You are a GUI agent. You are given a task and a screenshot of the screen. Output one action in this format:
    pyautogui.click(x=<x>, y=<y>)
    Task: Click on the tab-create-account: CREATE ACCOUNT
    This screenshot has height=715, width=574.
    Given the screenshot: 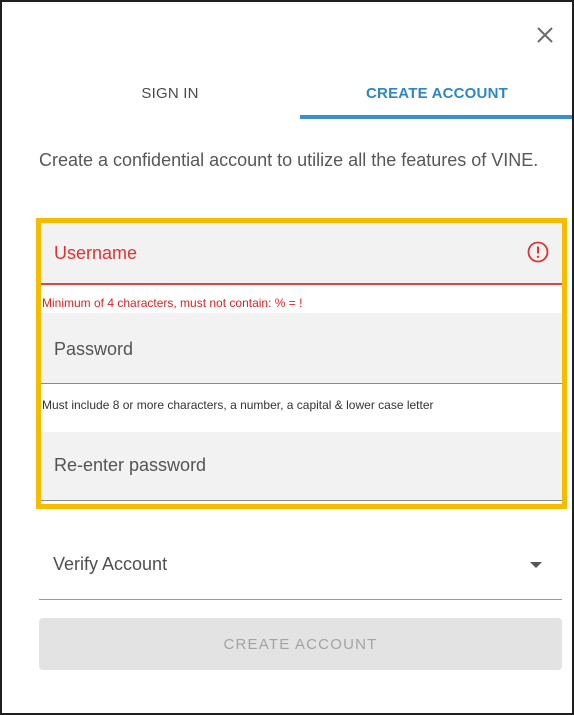 What is the action you would take?
    pyautogui.click(x=436, y=93)
    